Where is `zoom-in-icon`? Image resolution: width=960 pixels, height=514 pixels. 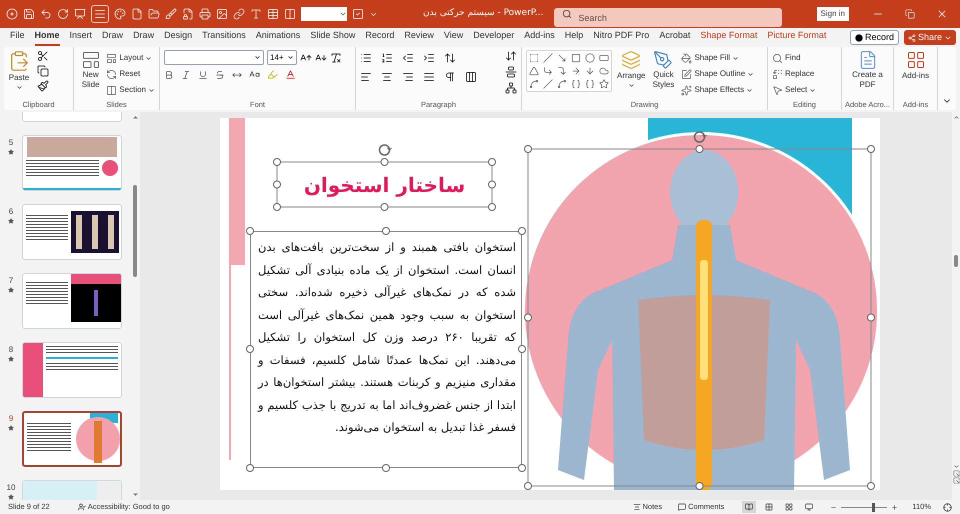
zoom-in-icon is located at coordinates (894, 507).